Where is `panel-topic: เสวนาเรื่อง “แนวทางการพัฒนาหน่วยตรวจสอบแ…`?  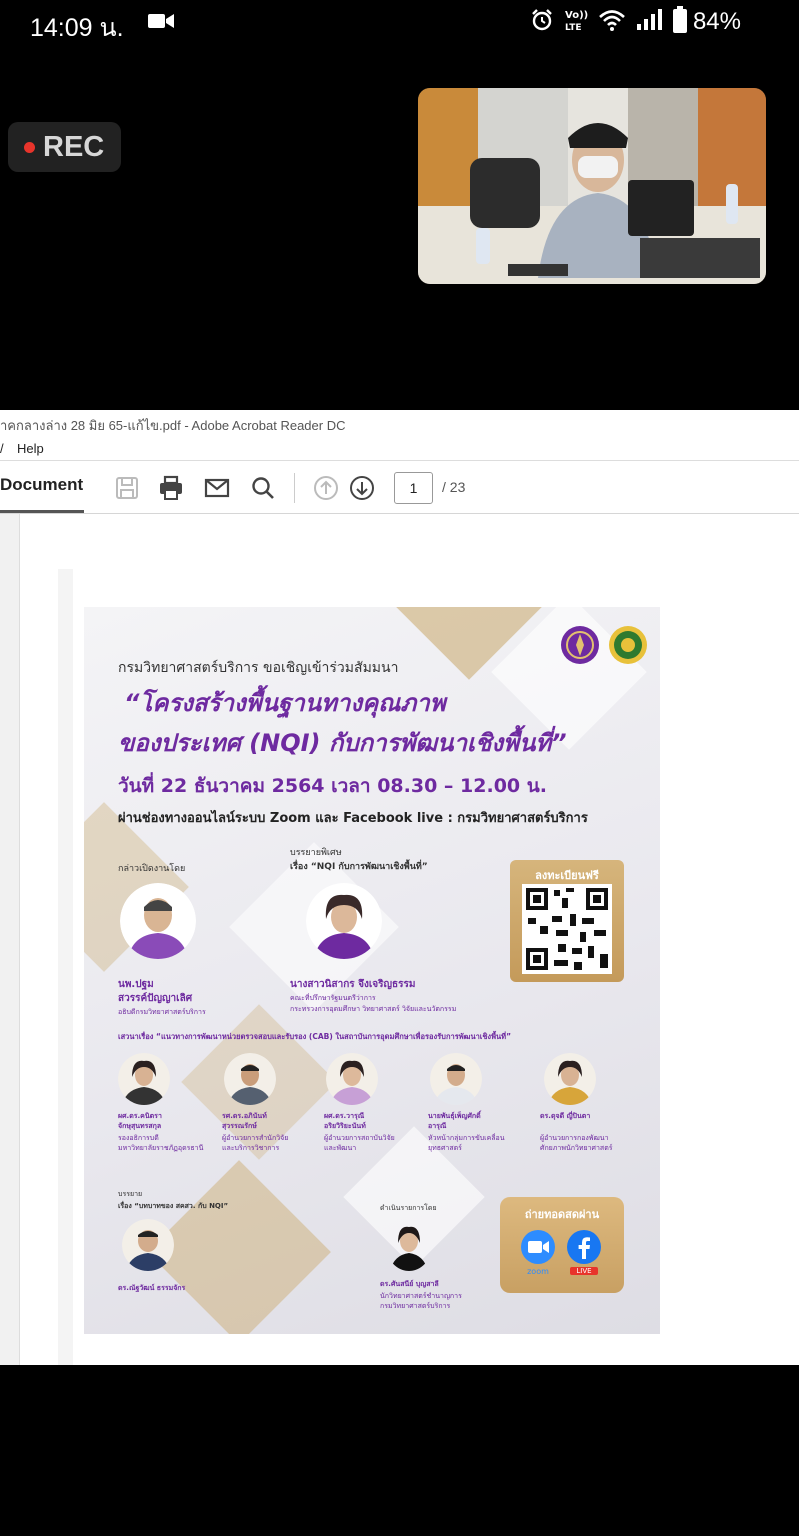
panel-topic: เสวนาเรื่อง “แนวทางการพัฒนาหน่วยตรวจสอบแ… is located at coordinates (315, 1036).